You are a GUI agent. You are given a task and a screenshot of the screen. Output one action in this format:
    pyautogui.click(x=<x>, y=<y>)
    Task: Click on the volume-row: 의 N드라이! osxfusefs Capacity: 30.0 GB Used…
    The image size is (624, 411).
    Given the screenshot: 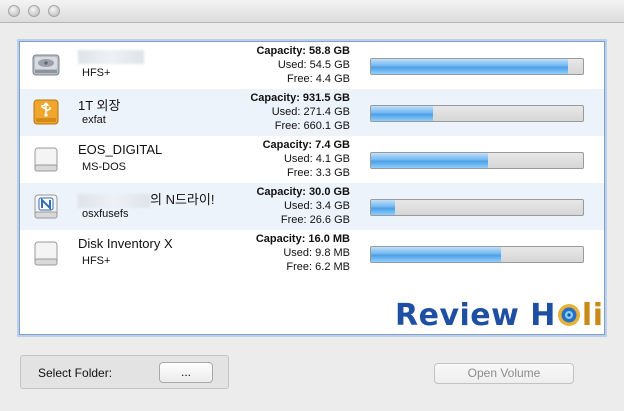 What is the action you would take?
    pyautogui.click(x=312, y=206)
    